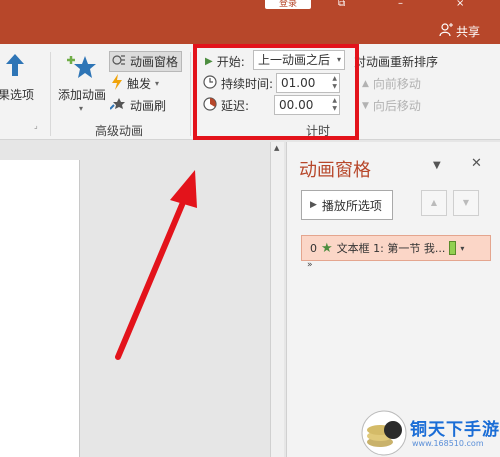  I want to click on arrow-shaft, so click(151, 278).